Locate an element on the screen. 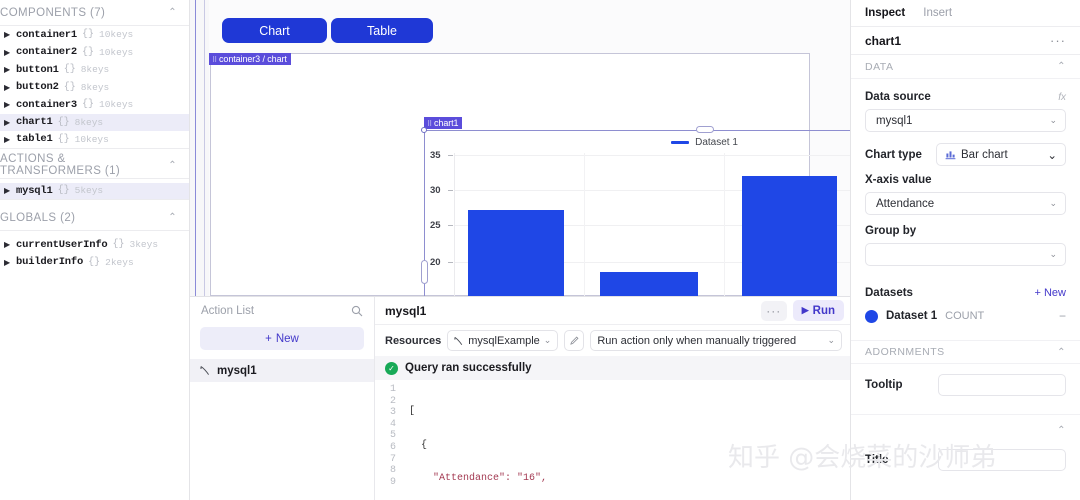  data-source-select: mysql1 ⌄ is located at coordinates (965, 120).